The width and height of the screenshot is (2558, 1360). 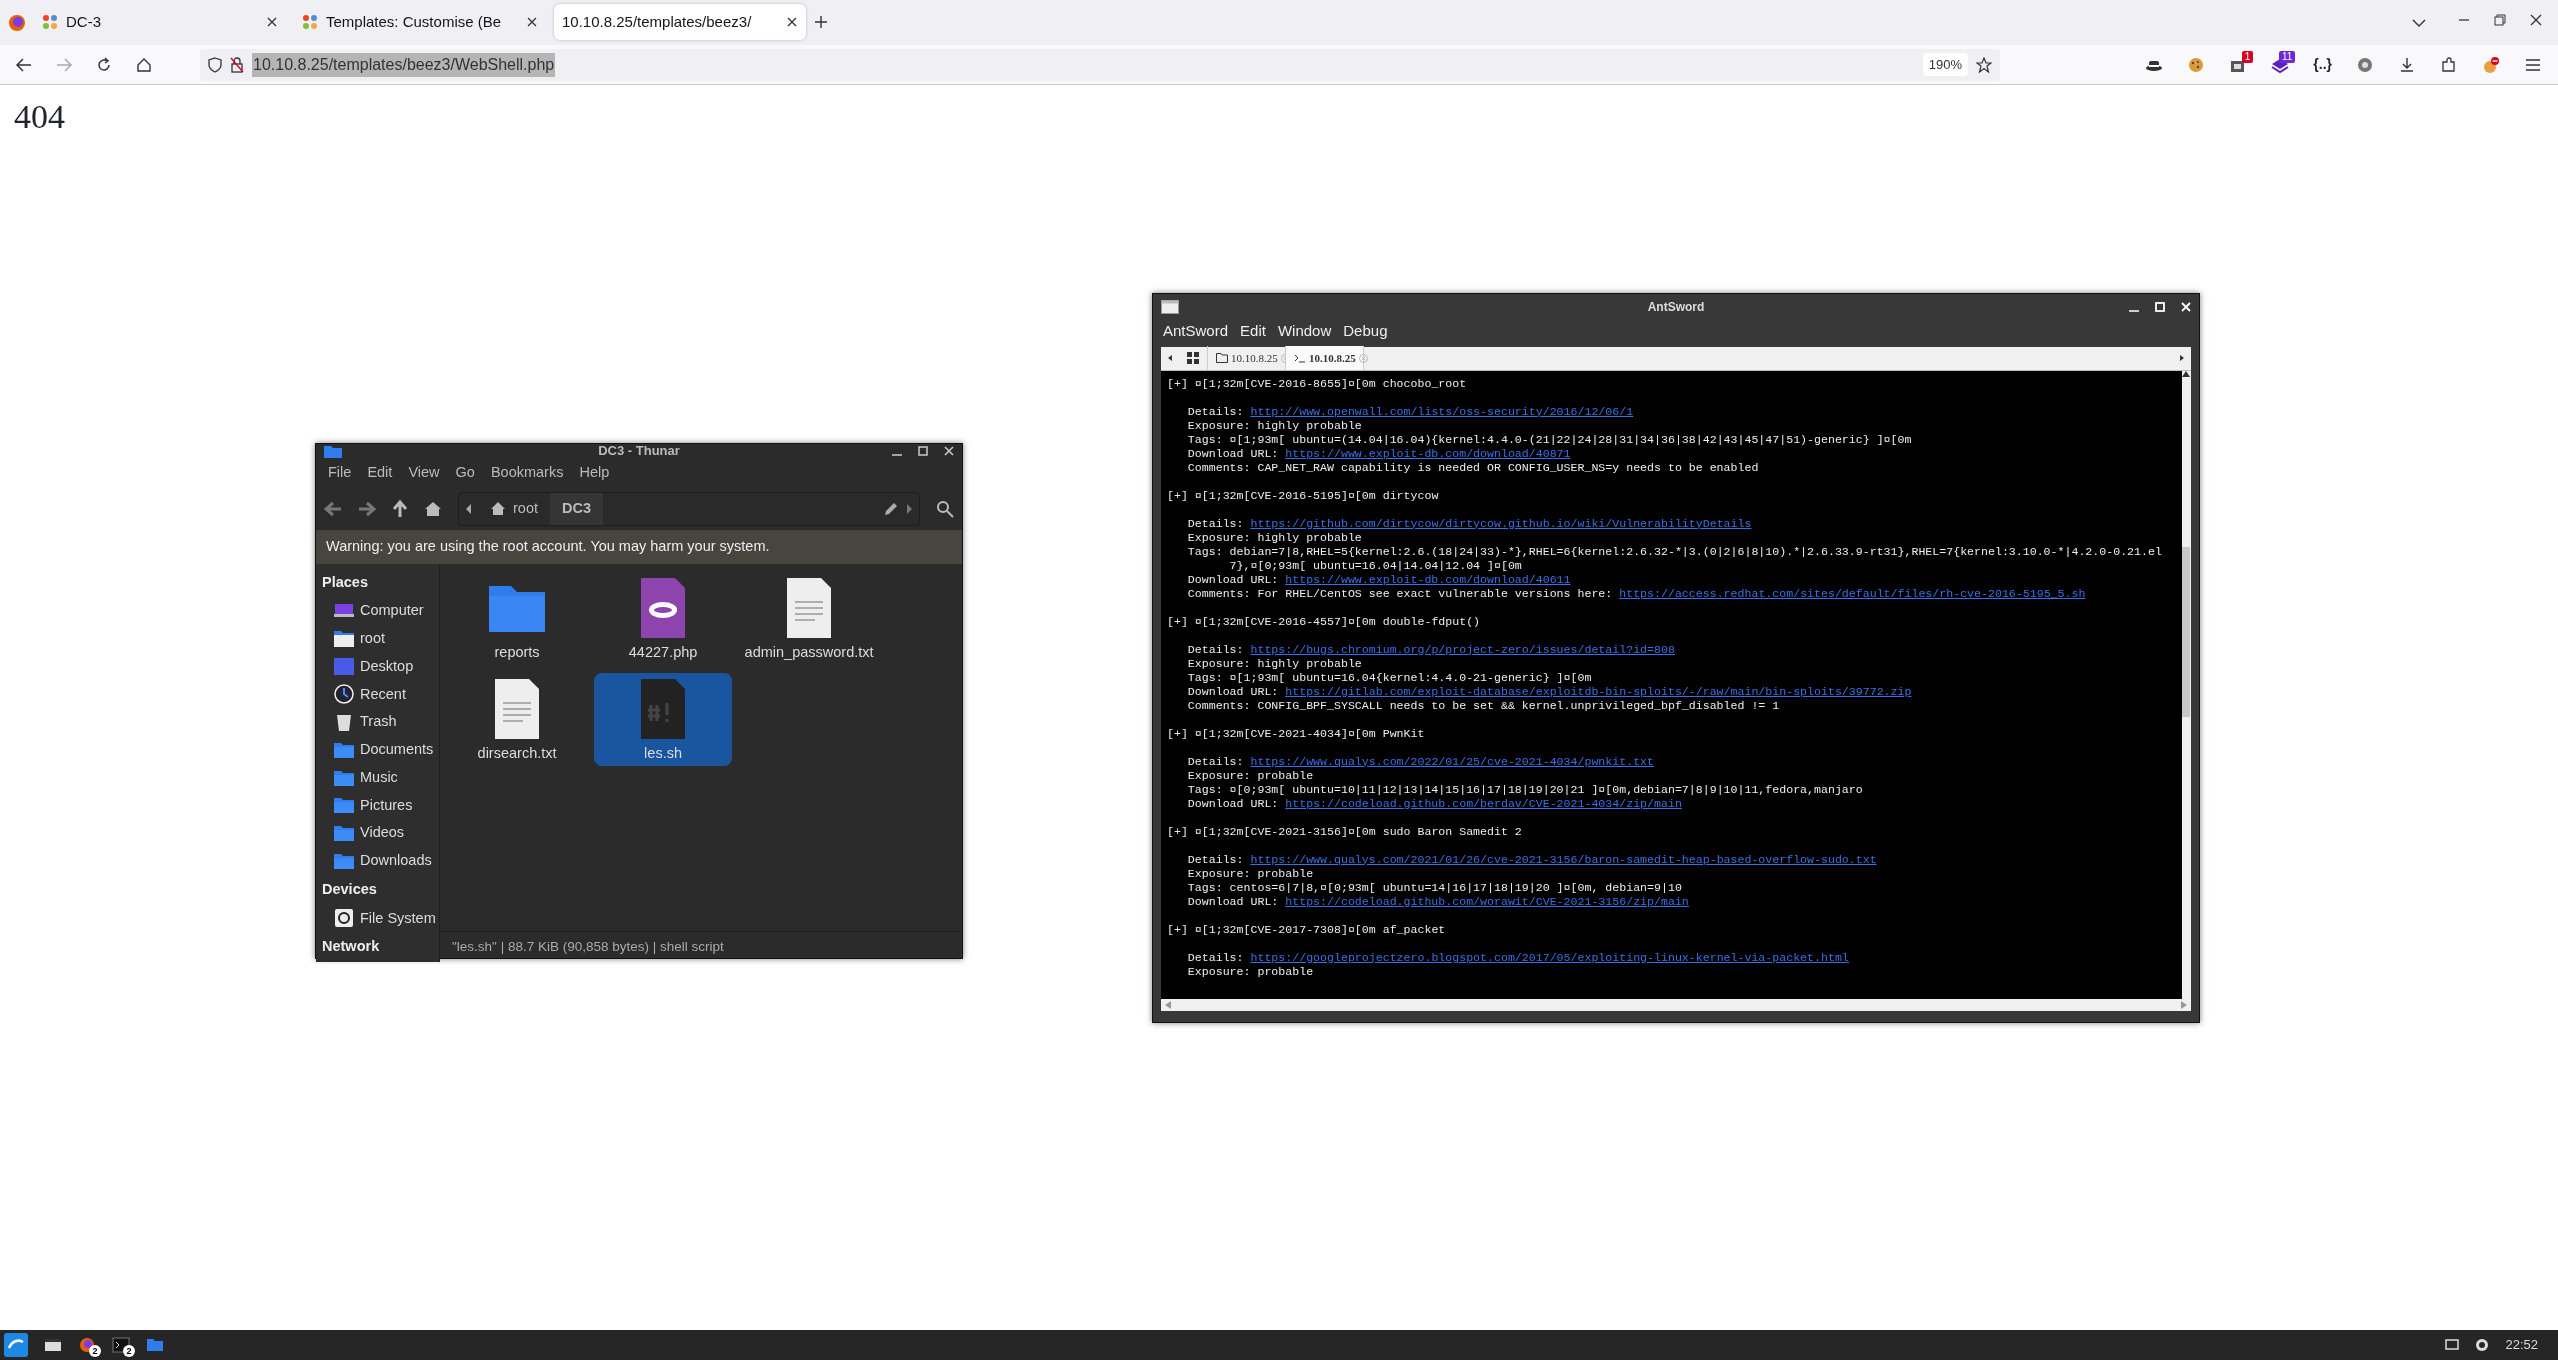 What do you see at coordinates (2419, 23) in the screenshot?
I see `tab-list-icon` at bounding box center [2419, 23].